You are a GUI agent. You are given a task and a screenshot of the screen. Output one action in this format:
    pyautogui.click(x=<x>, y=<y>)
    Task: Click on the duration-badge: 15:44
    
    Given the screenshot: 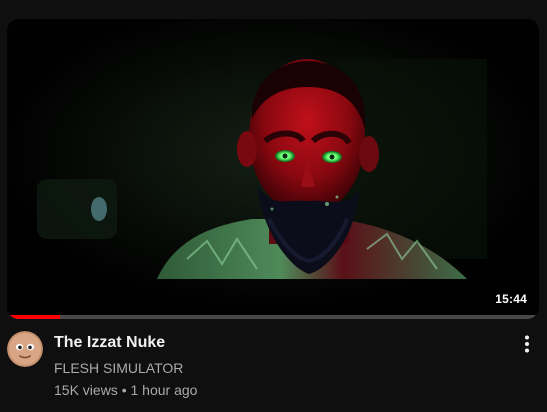 What is the action you would take?
    pyautogui.click(x=511, y=299)
    